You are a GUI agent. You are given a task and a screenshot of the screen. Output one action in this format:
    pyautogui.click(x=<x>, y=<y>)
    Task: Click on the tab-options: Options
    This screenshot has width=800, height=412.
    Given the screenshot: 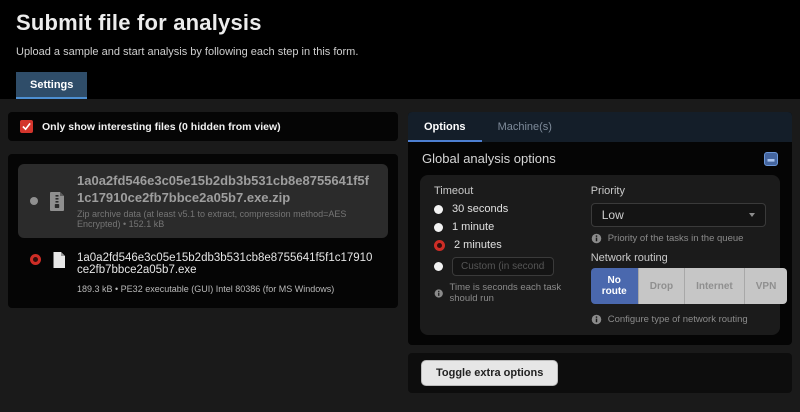 What is the action you would take?
    pyautogui.click(x=445, y=127)
    